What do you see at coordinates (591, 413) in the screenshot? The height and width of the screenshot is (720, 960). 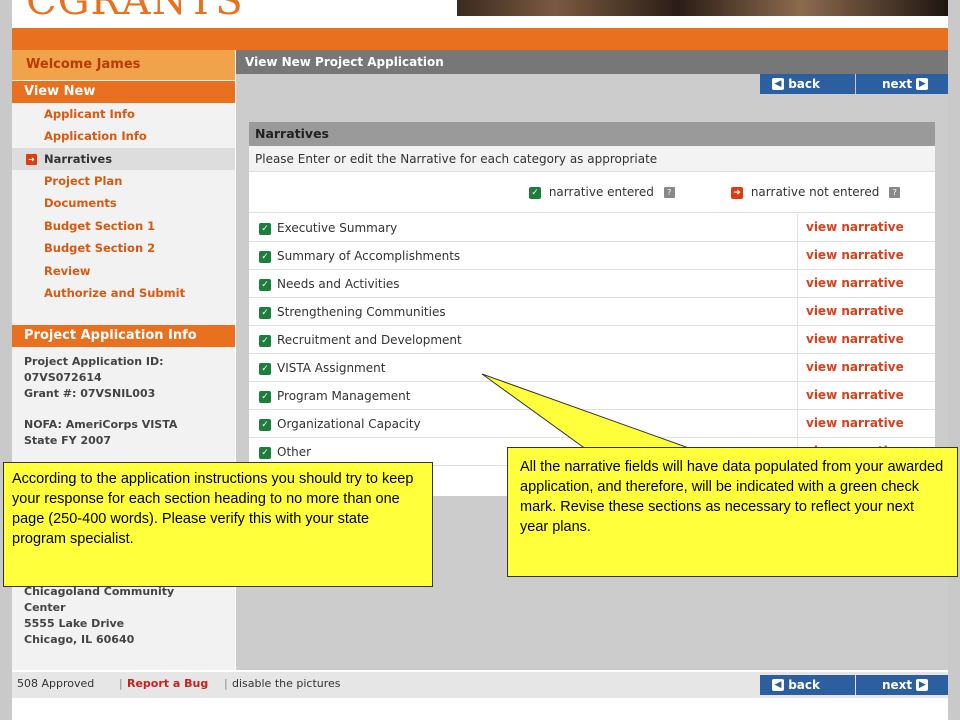 I see `callout-pointer` at bounding box center [591, 413].